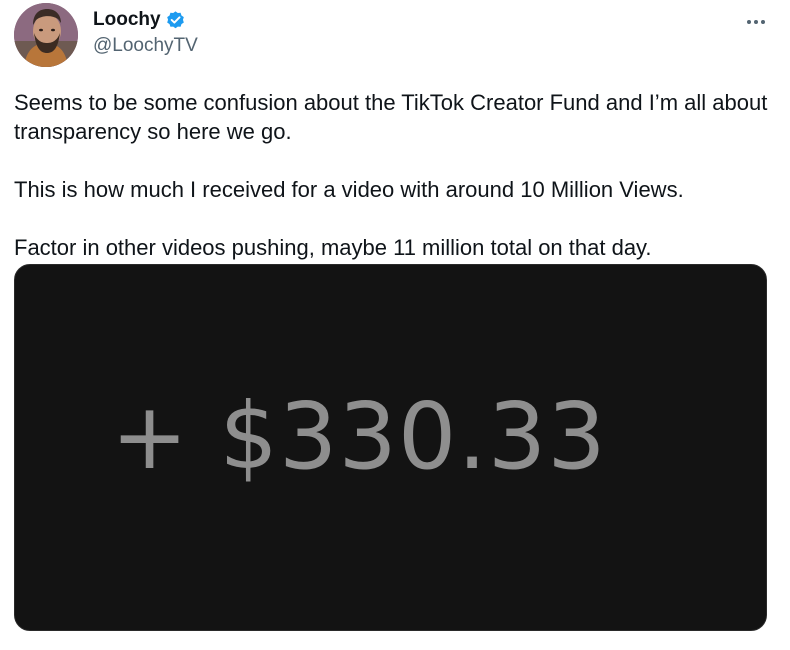 Image resolution: width=790 pixels, height=650 pixels. I want to click on avatar-image, so click(46, 35).